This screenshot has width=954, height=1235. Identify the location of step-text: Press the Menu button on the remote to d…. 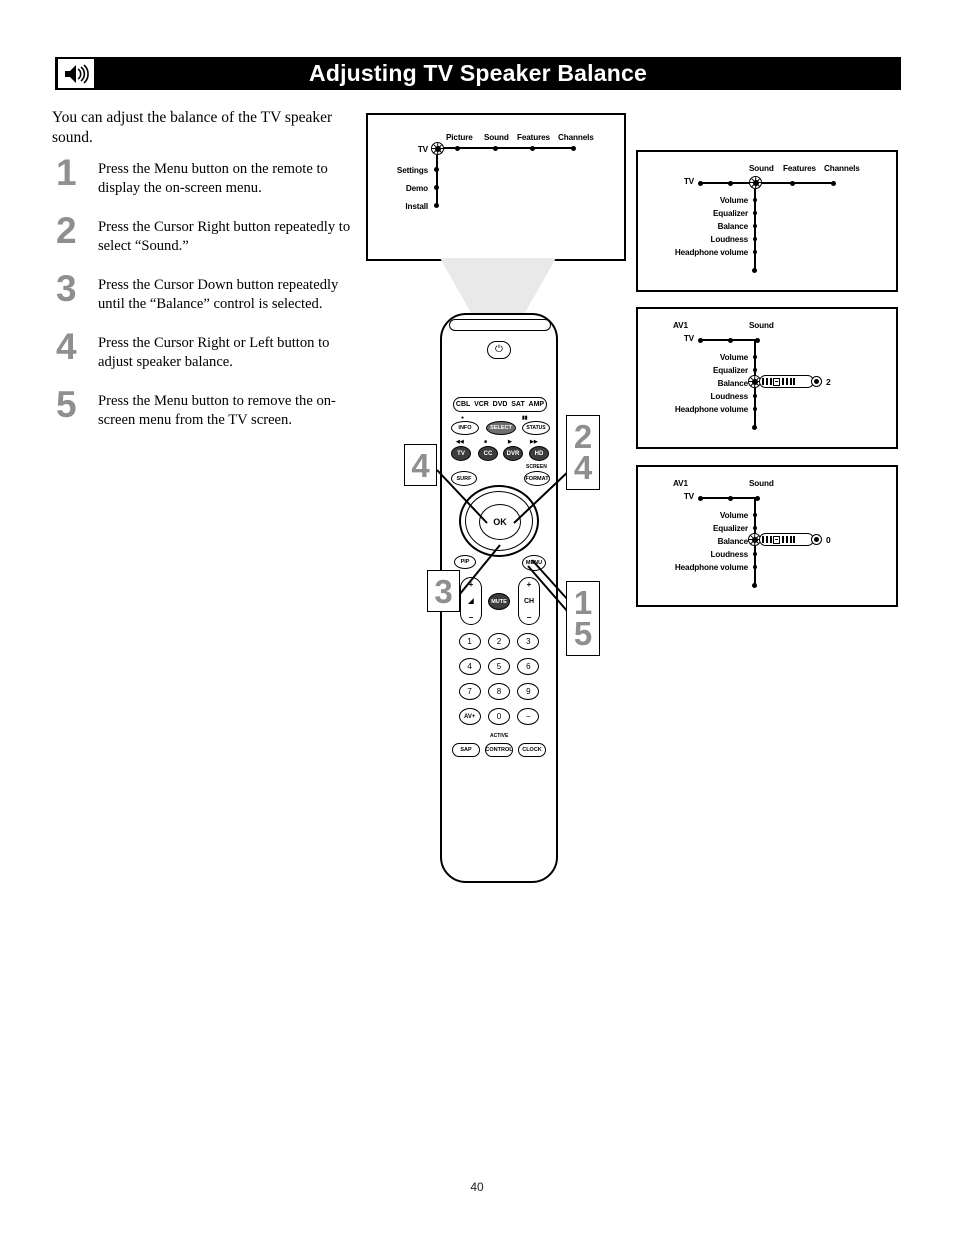
(213, 178).